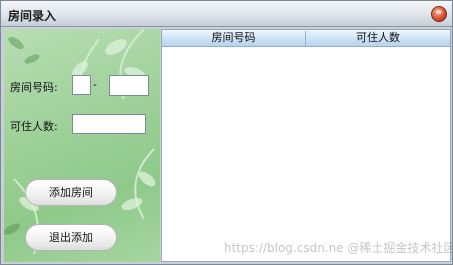 The width and height of the screenshot is (453, 265). Describe the element at coordinates (233, 38) in the screenshot. I see `column-header-room-number: 房间号码` at that location.